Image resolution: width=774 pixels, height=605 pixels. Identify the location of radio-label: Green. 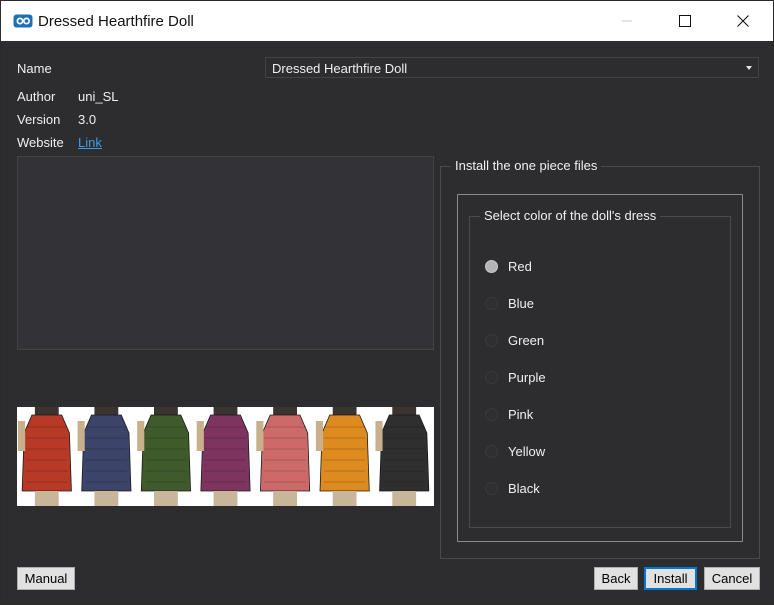
(526, 340).